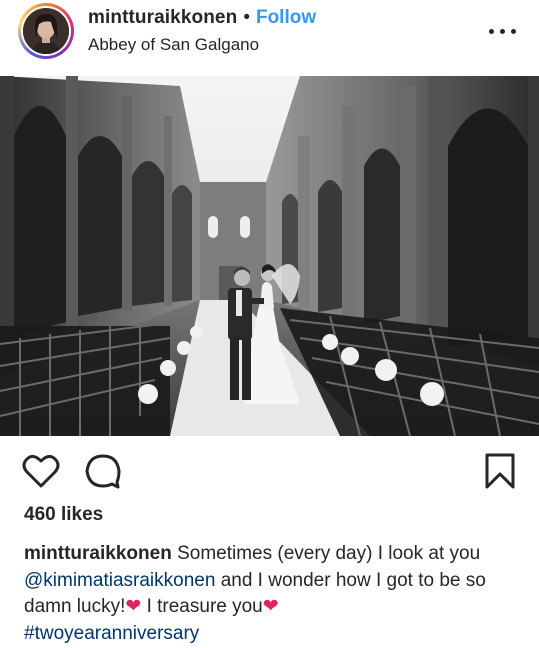  Describe the element at coordinates (63, 515) in the screenshot. I see `likes-count: 460 likes` at that location.